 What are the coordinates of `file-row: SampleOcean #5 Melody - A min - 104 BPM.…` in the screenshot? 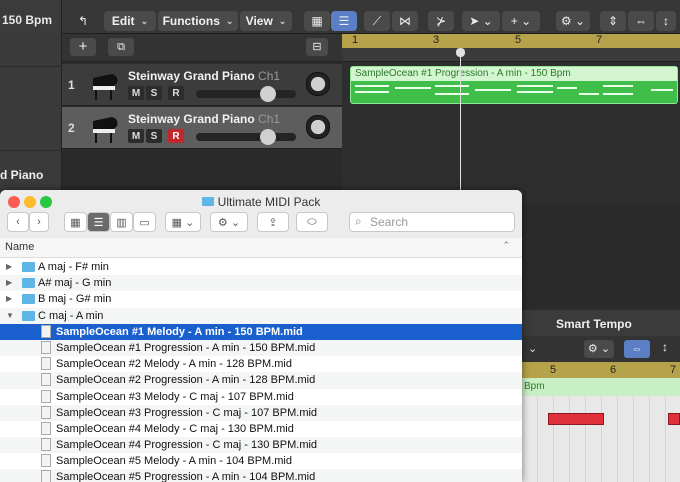 It's located at (261, 461).